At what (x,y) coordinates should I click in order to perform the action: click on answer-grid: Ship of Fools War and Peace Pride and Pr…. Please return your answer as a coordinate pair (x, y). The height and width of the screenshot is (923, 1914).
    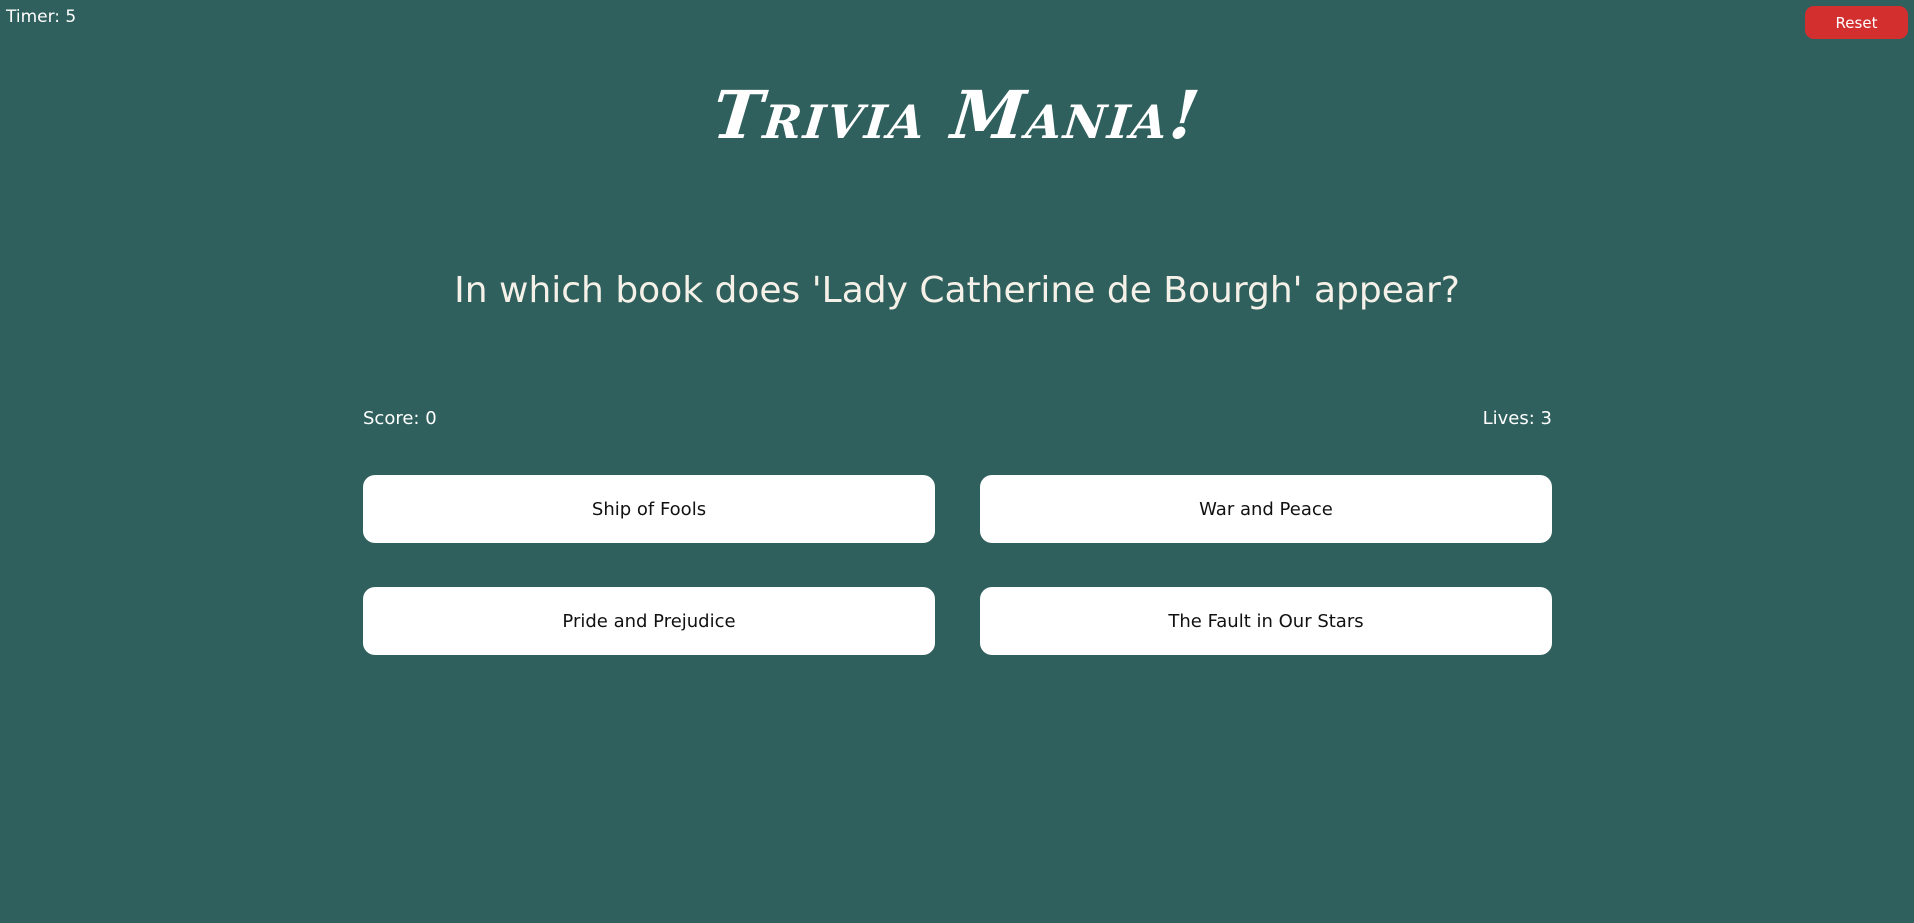
    Looking at the image, I should click on (957, 565).